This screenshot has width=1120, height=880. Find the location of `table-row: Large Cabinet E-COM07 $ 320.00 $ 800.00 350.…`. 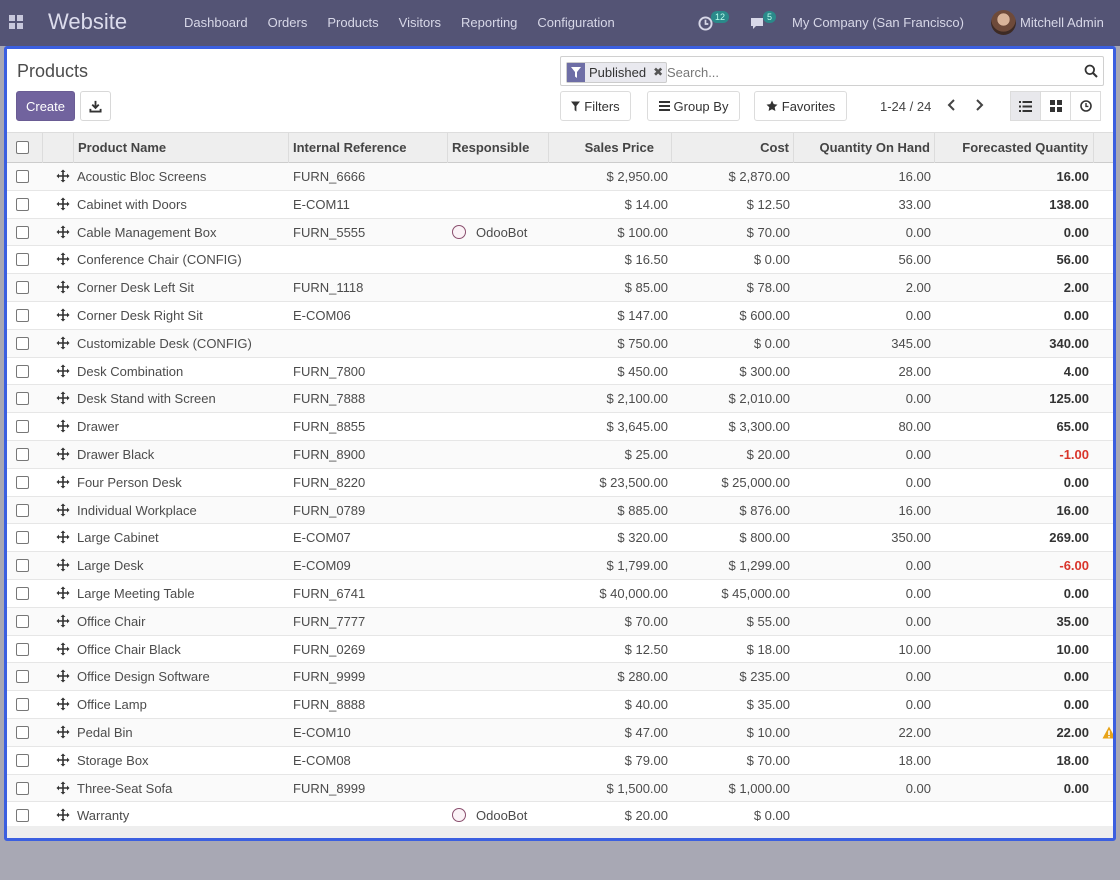

table-row: Large Cabinet E-COM07 $ 320.00 $ 800.00 350.… is located at coordinates (560, 538).